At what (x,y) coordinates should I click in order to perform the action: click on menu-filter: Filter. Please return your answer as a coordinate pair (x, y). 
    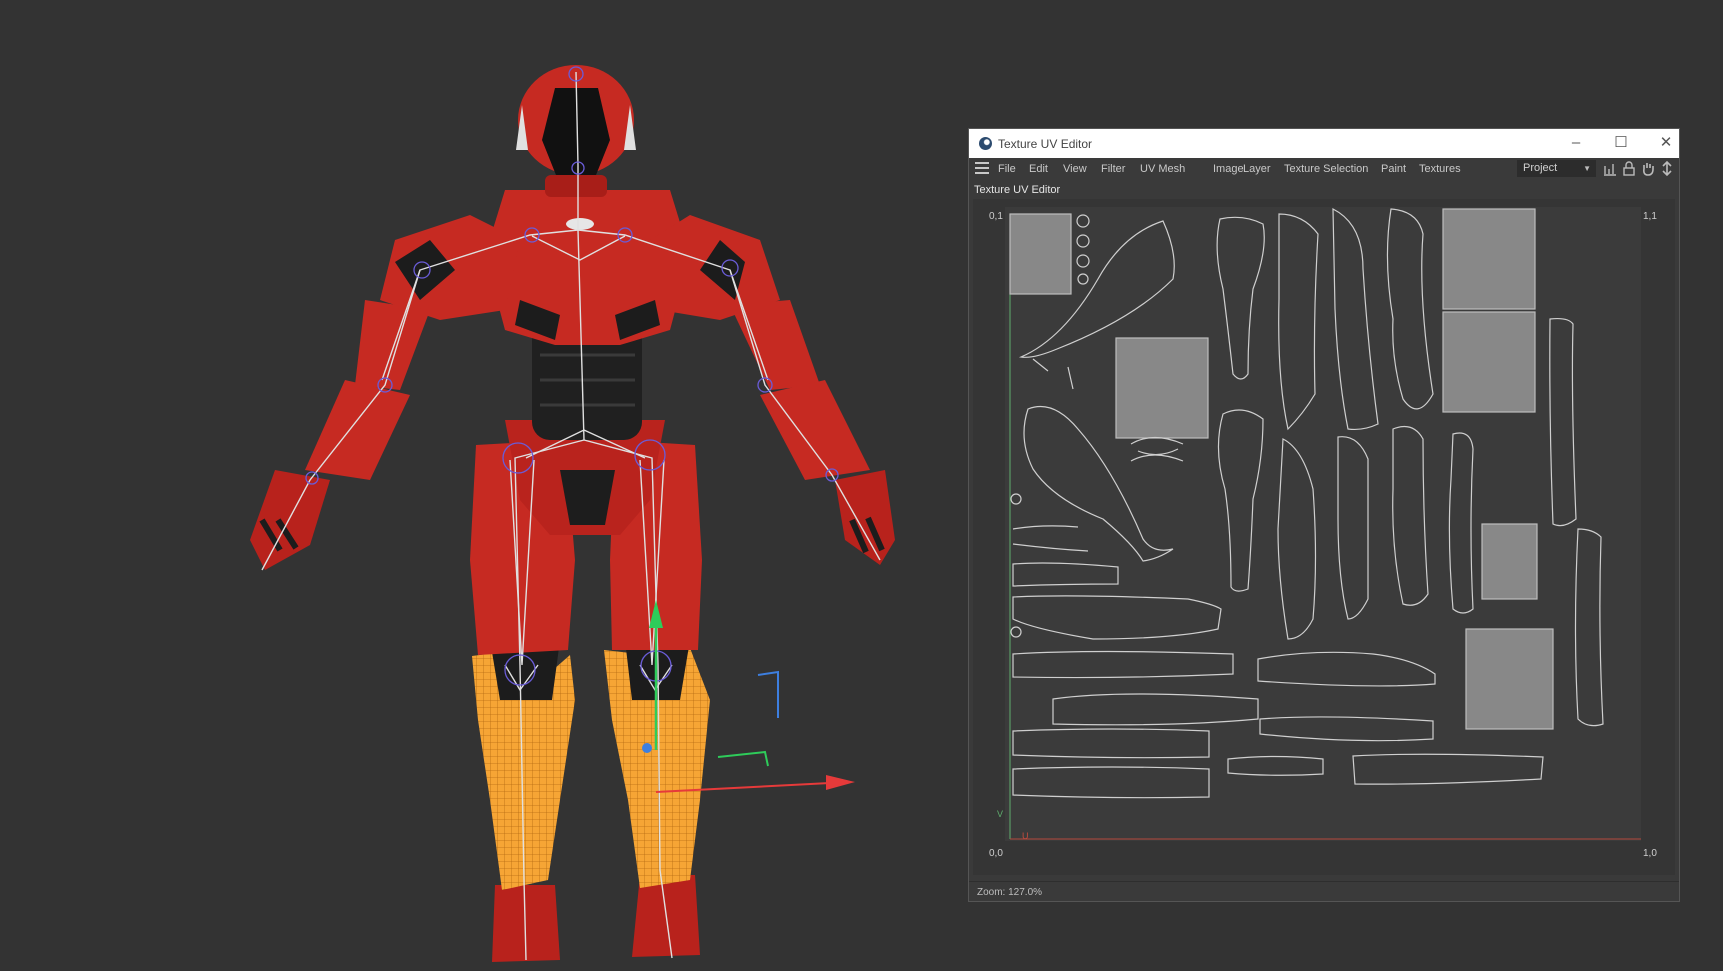
    Looking at the image, I should click on (1113, 169).